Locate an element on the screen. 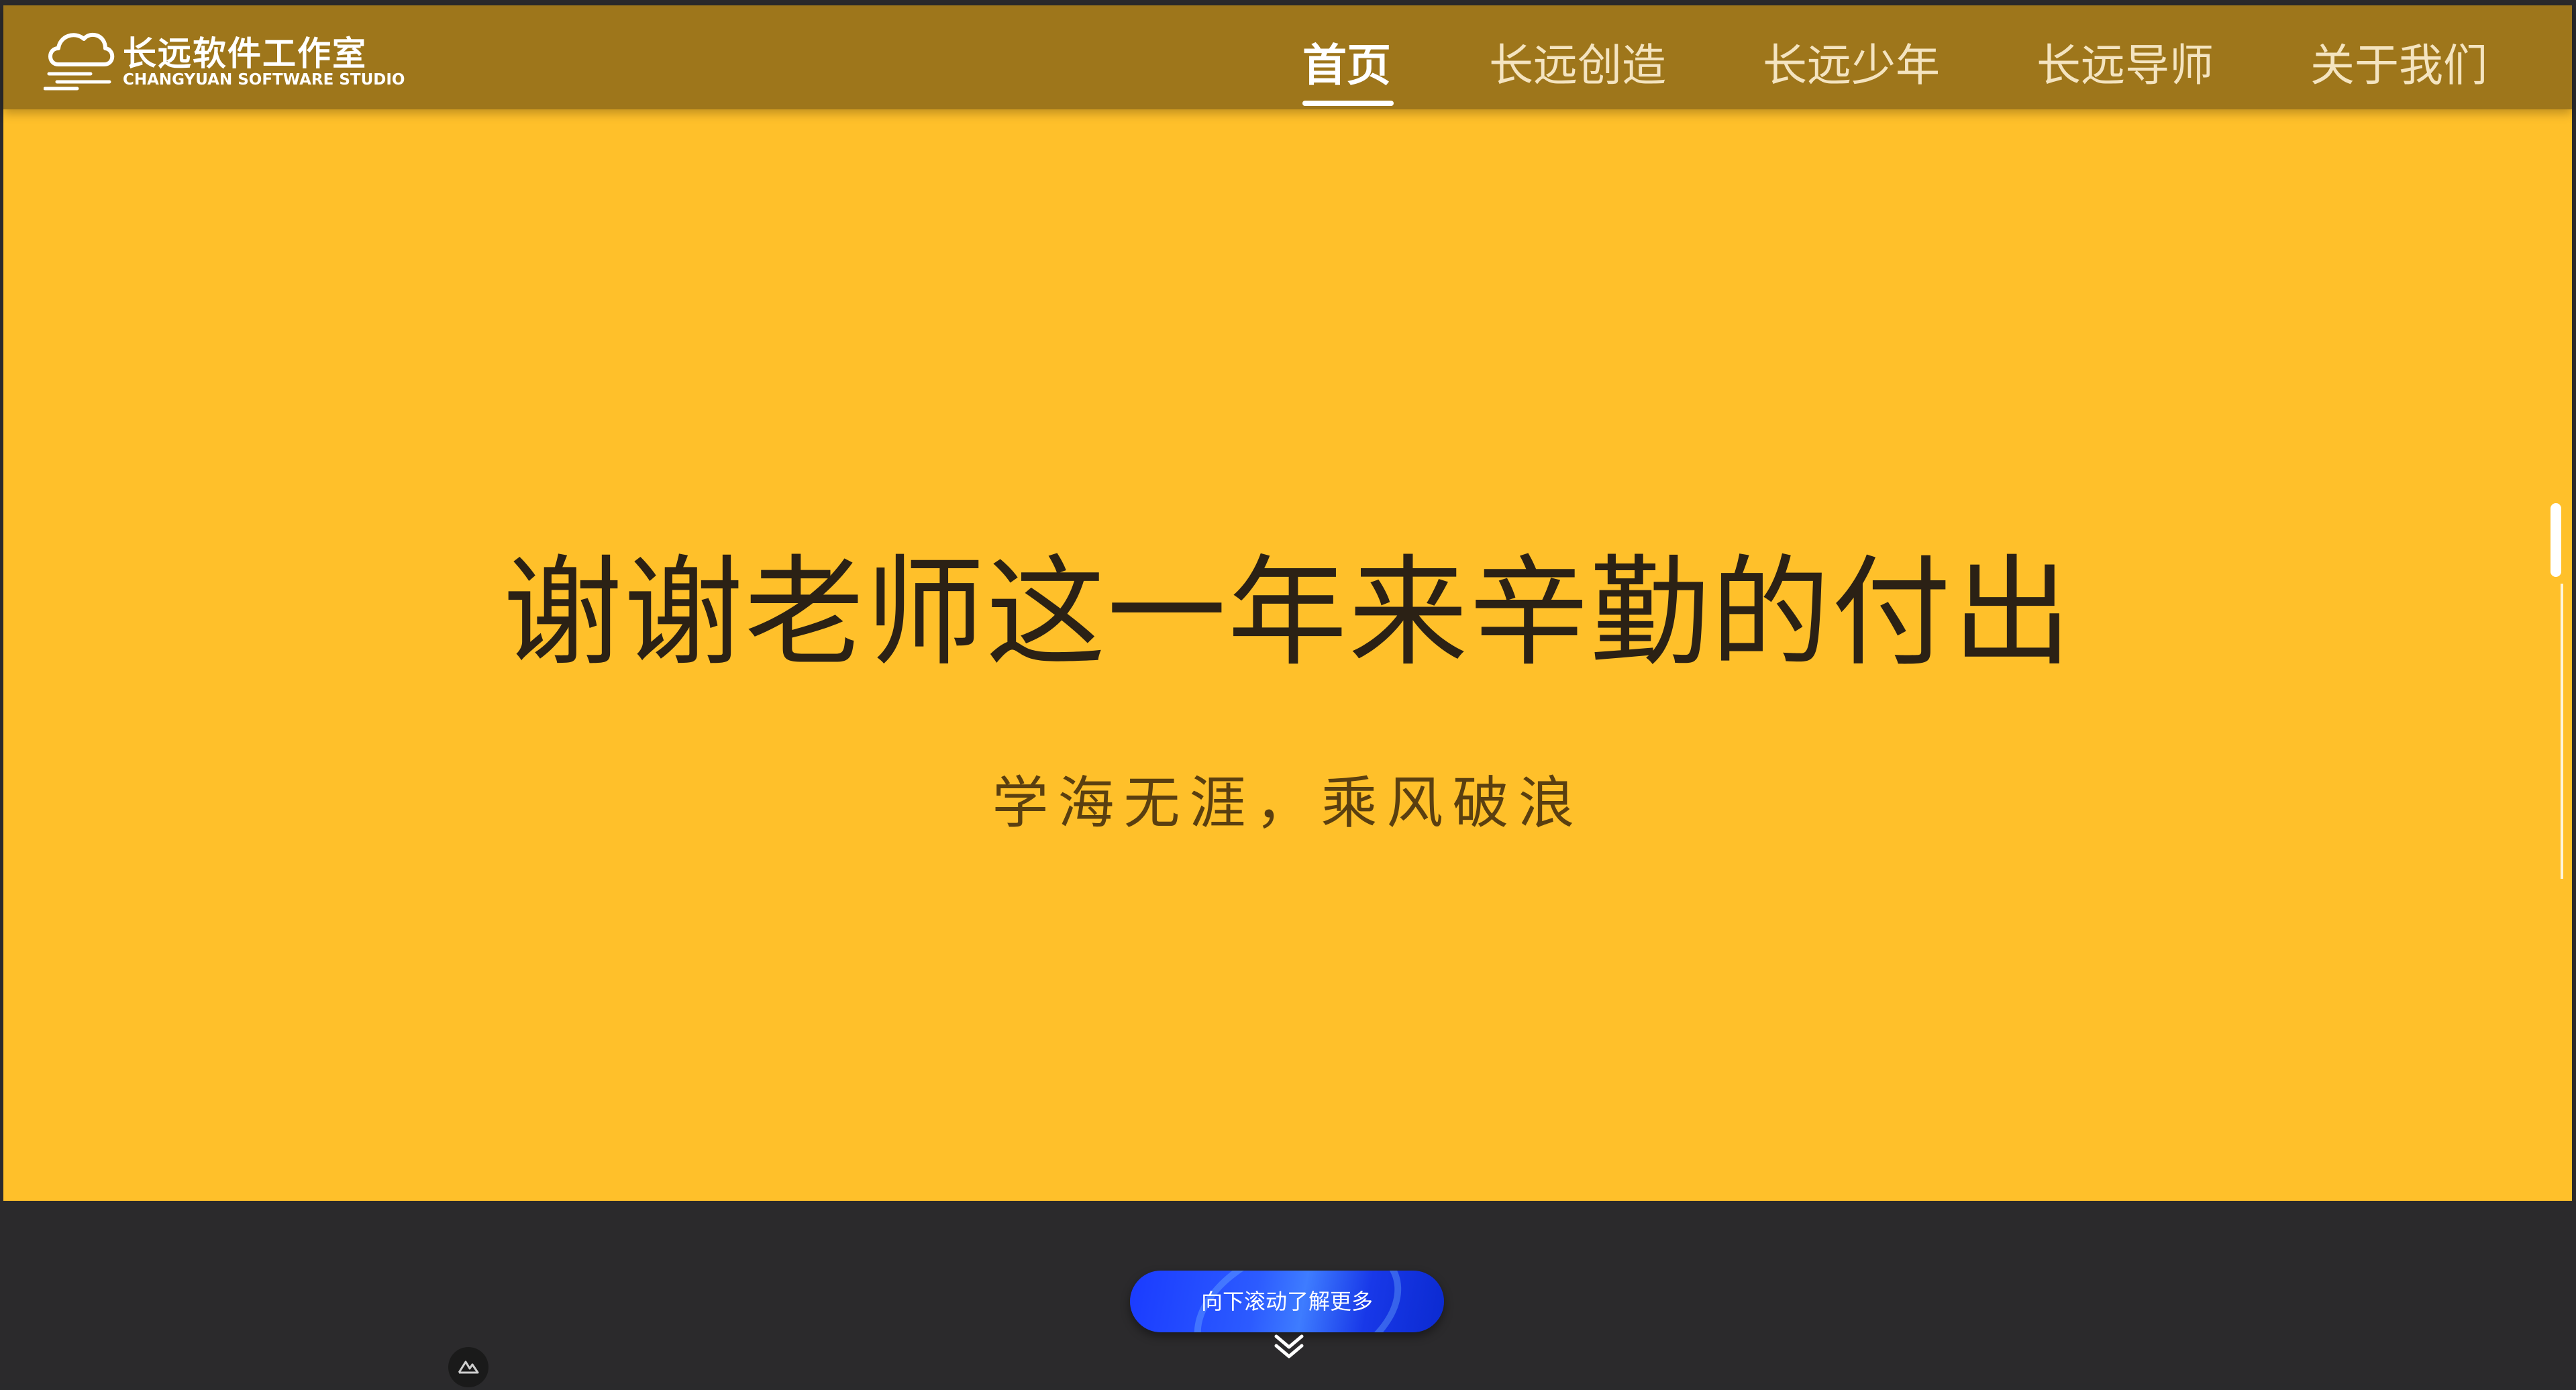 The width and height of the screenshot is (2576, 1390). nav-item-youth: 长远少年 is located at coordinates (1851, 62).